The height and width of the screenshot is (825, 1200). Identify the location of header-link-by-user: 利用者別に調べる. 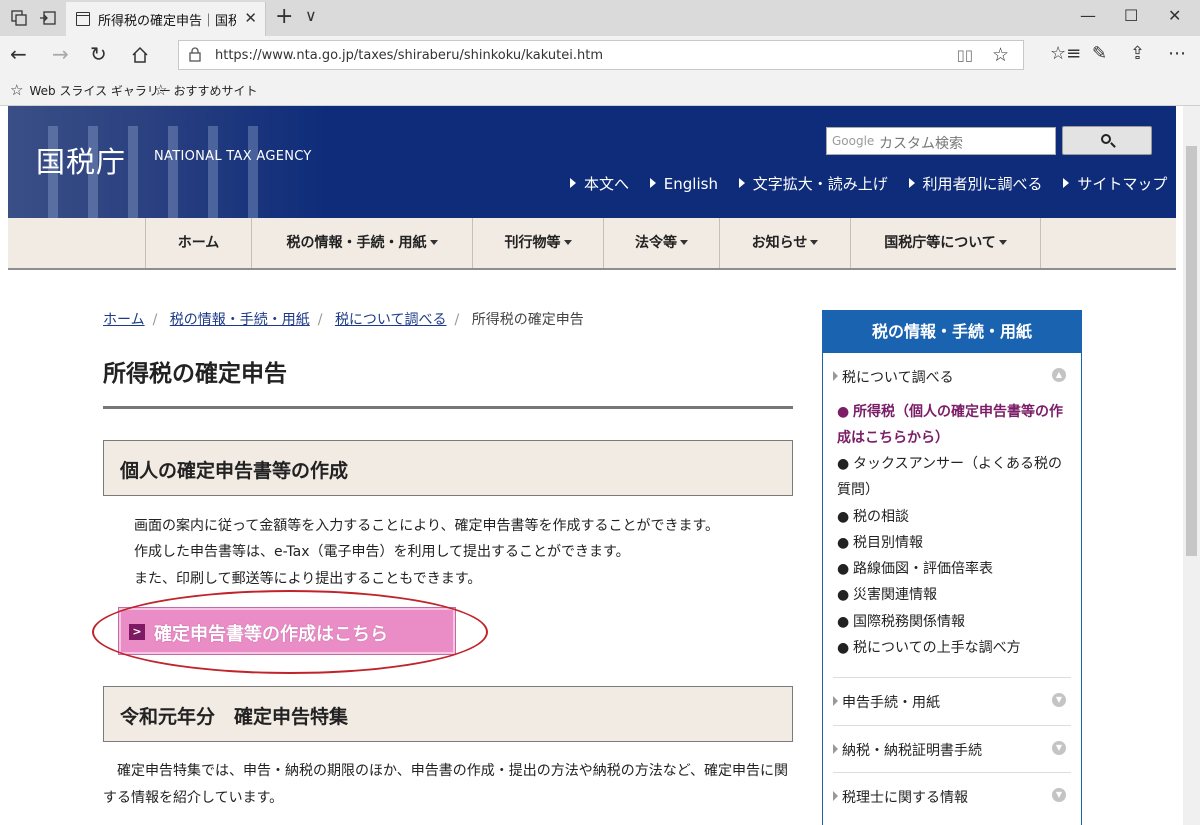
(975, 184).